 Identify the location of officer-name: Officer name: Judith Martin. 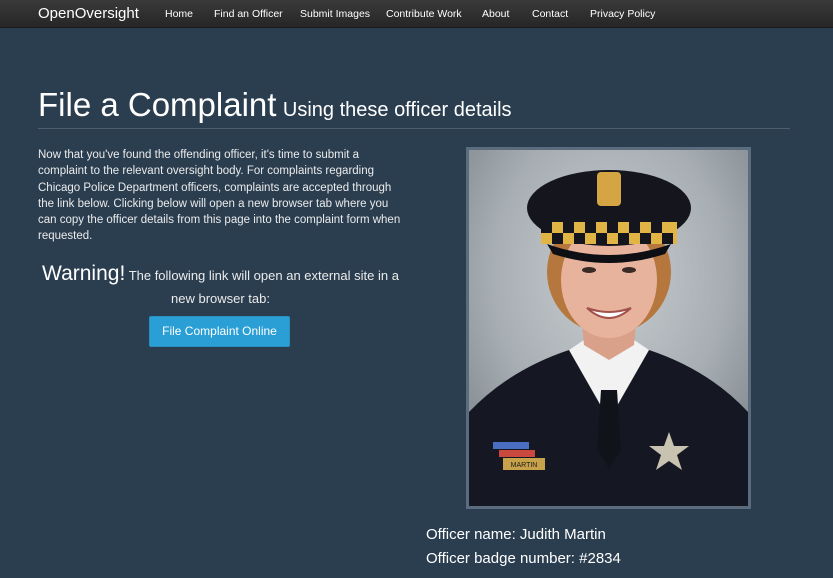
(516, 534).